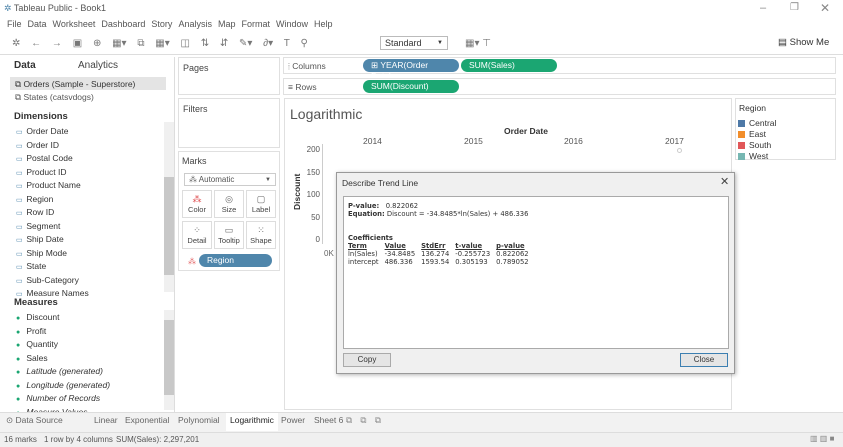 The width and height of the screenshot is (843, 447). Describe the element at coordinates (230, 179) in the screenshot. I see `mark-type-dropdown: ⁂ Automatic ▼` at that location.